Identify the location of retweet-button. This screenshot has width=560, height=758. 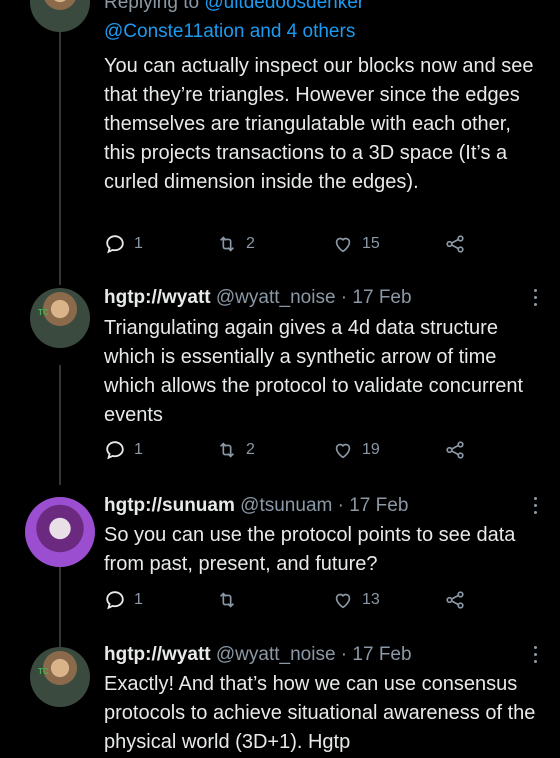
(227, 600).